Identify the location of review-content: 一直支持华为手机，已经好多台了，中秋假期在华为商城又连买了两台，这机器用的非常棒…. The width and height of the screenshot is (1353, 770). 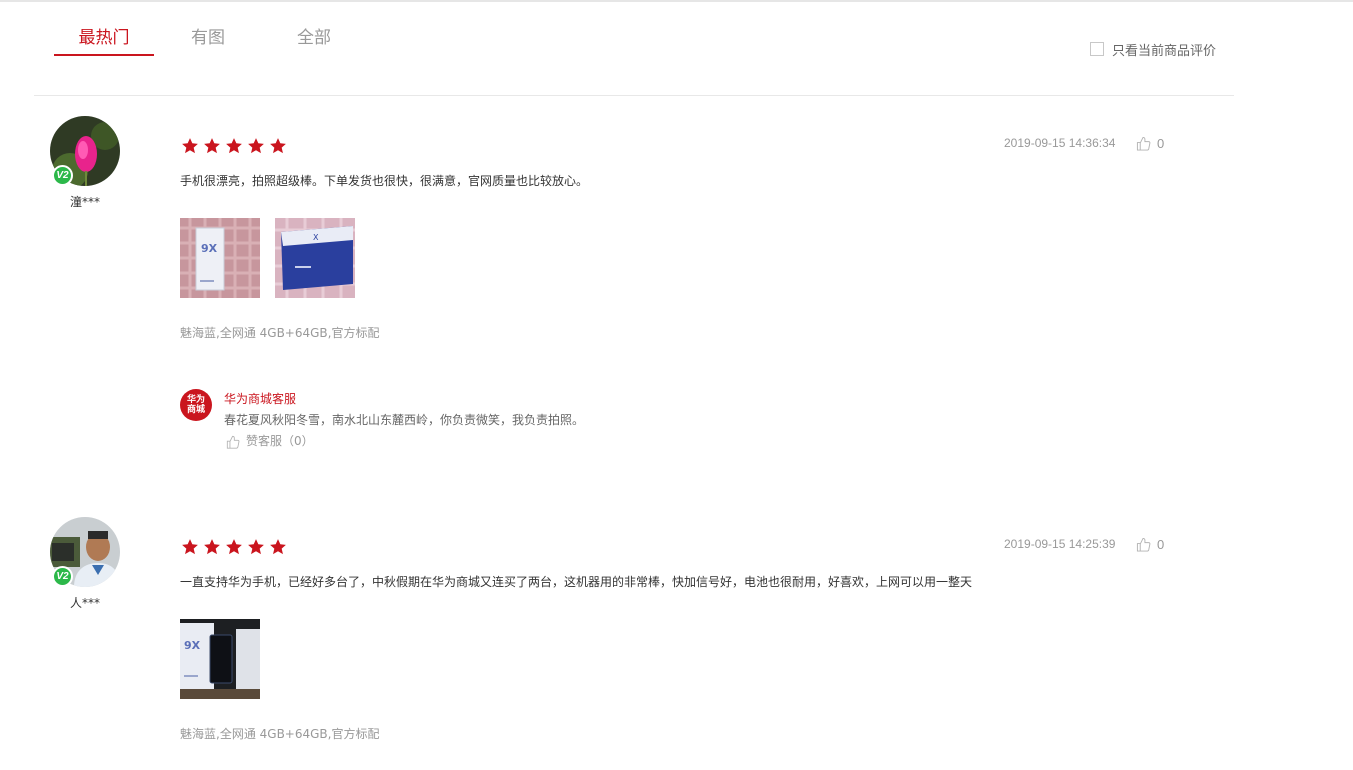
(576, 582).